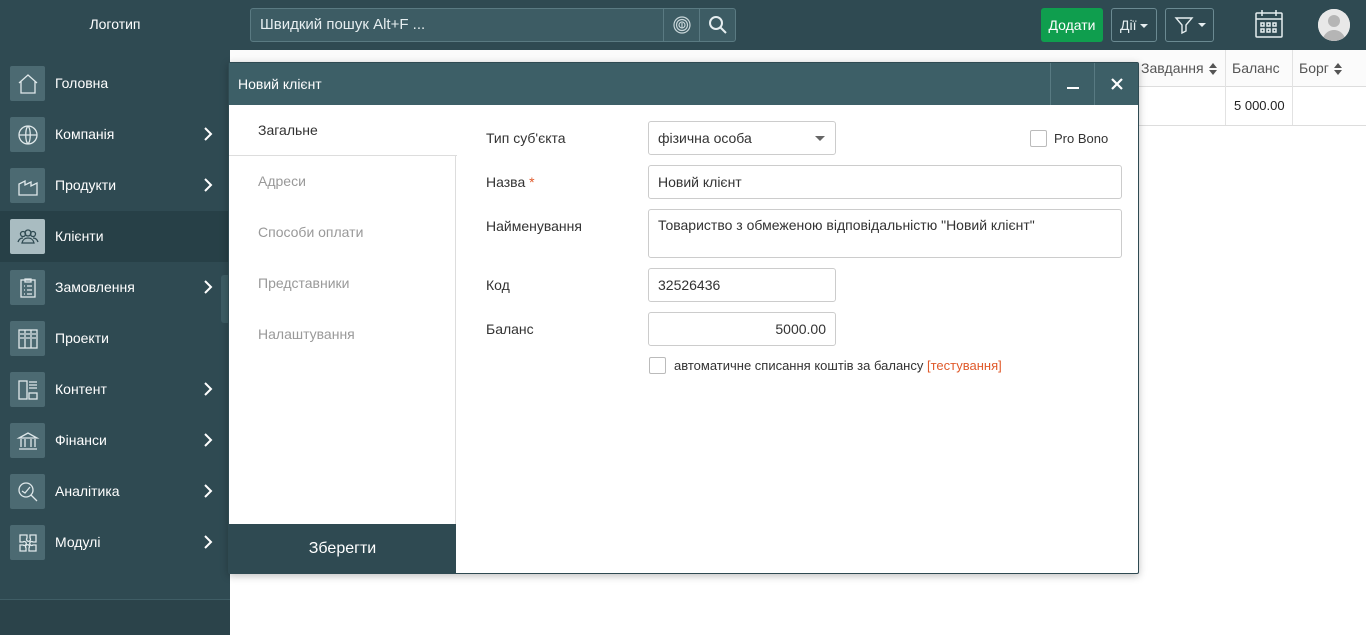  I want to click on dialog-header: Новий клієнт, so click(683, 84).